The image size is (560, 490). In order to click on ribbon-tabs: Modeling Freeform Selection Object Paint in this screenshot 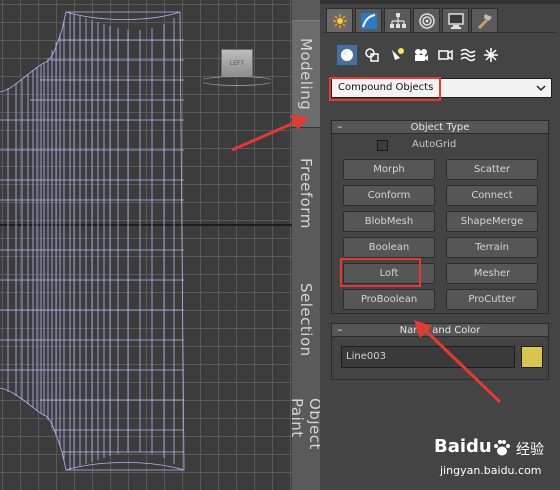, I will do `click(306, 245)`.